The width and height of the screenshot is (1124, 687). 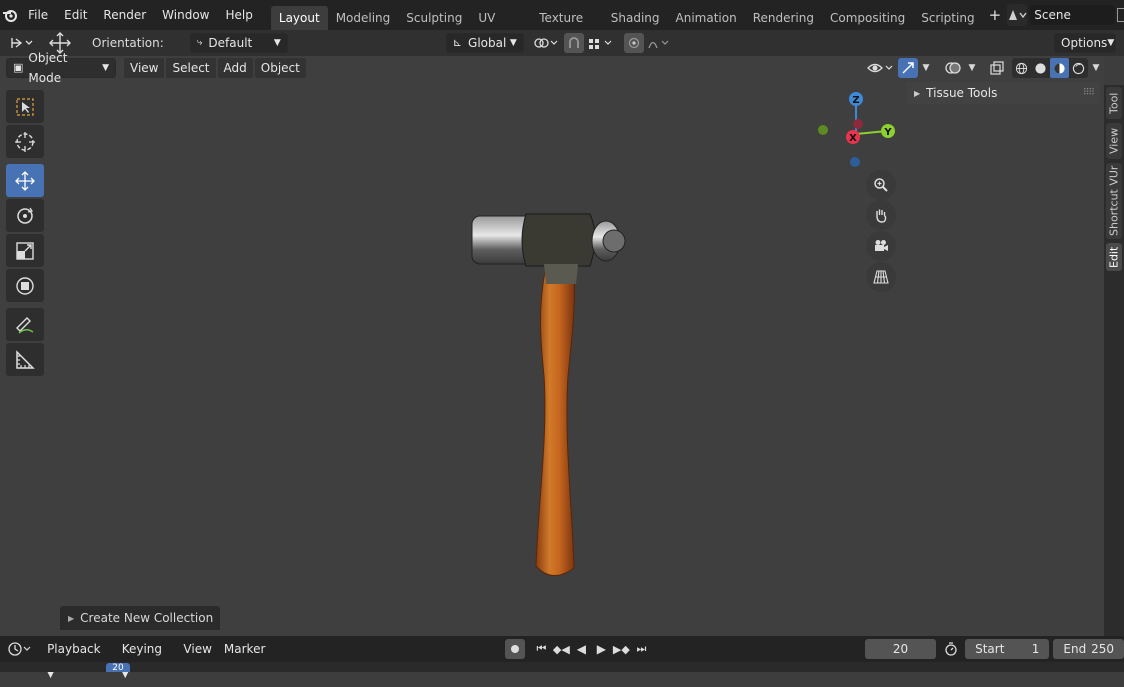 I want to click on transform-space-value: Global, so click(x=487, y=43).